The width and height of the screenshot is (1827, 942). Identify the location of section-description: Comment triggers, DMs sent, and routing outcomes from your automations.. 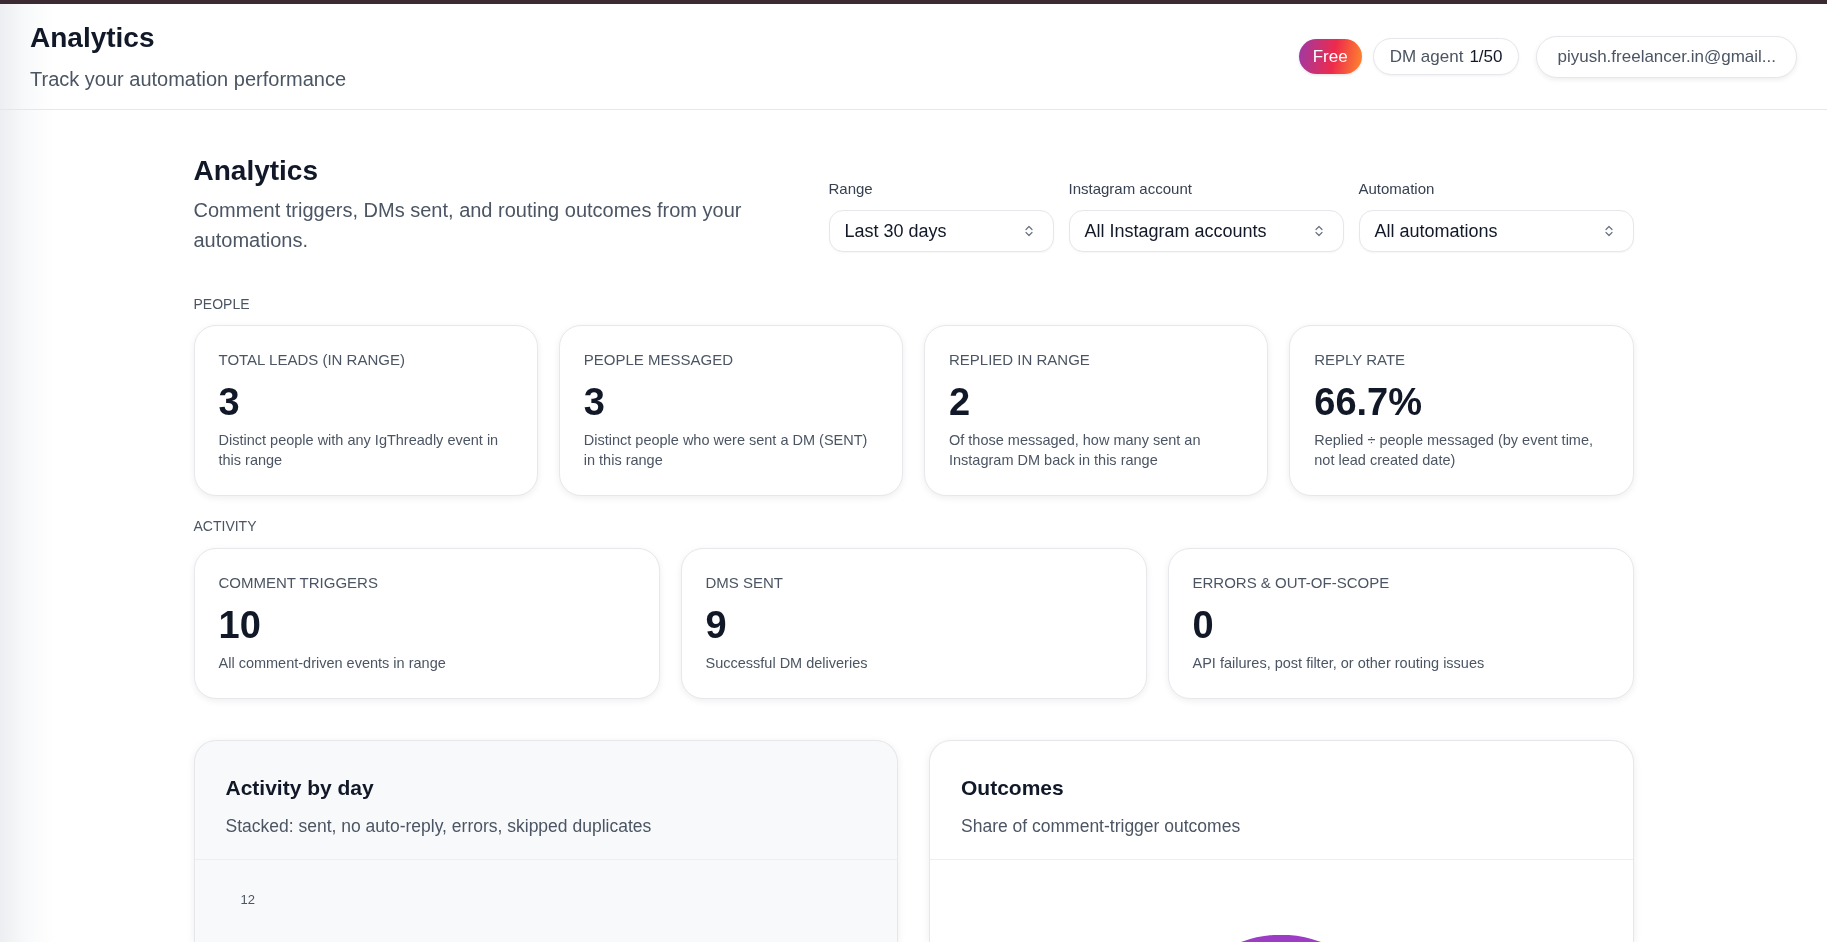
(468, 225).